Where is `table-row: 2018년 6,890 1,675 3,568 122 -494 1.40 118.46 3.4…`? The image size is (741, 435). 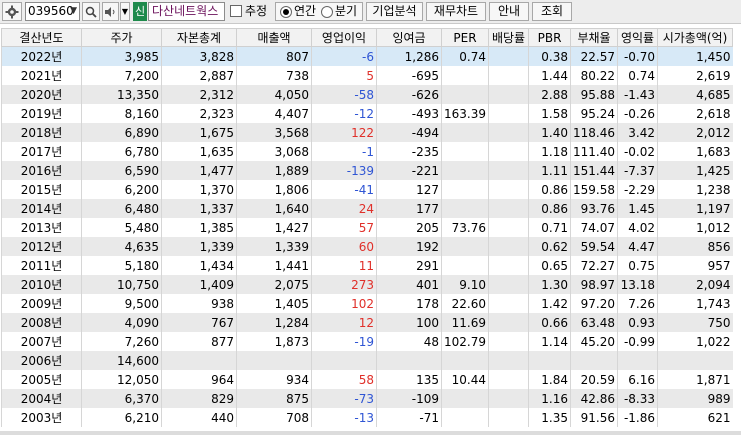
table-row: 2018년 6,890 1,675 3,568 122 -494 1.40 118.46 3.4… is located at coordinates (367, 132).